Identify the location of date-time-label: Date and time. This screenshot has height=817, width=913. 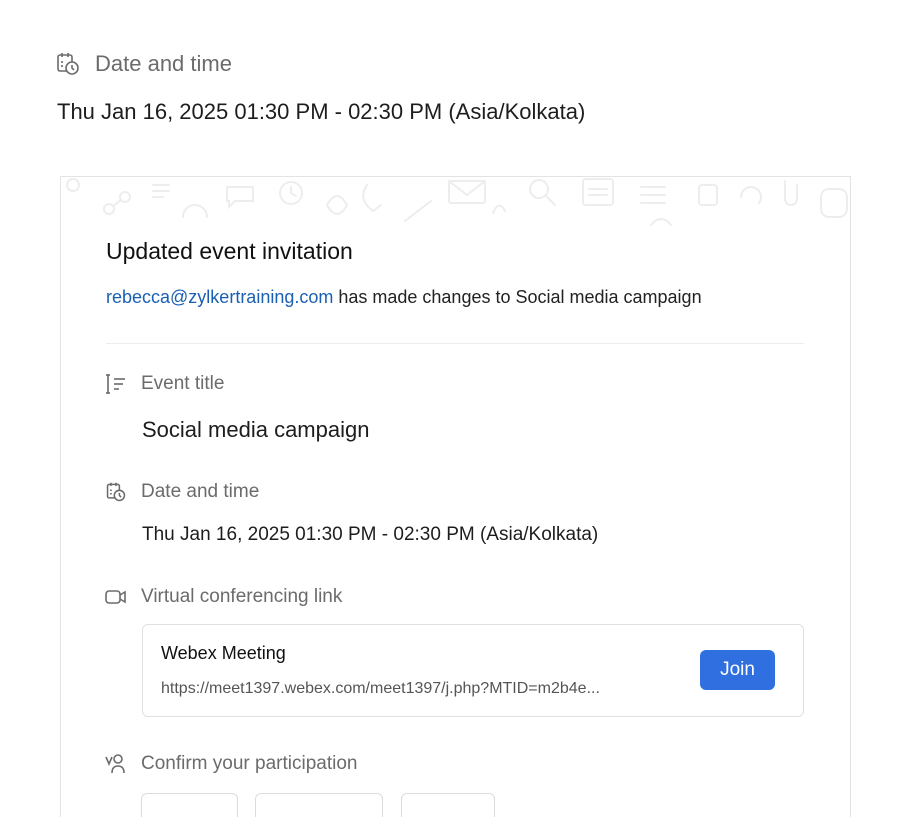
(200, 491).